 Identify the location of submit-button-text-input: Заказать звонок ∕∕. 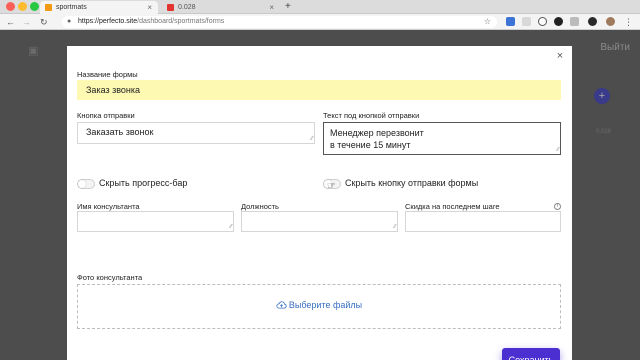
(196, 133).